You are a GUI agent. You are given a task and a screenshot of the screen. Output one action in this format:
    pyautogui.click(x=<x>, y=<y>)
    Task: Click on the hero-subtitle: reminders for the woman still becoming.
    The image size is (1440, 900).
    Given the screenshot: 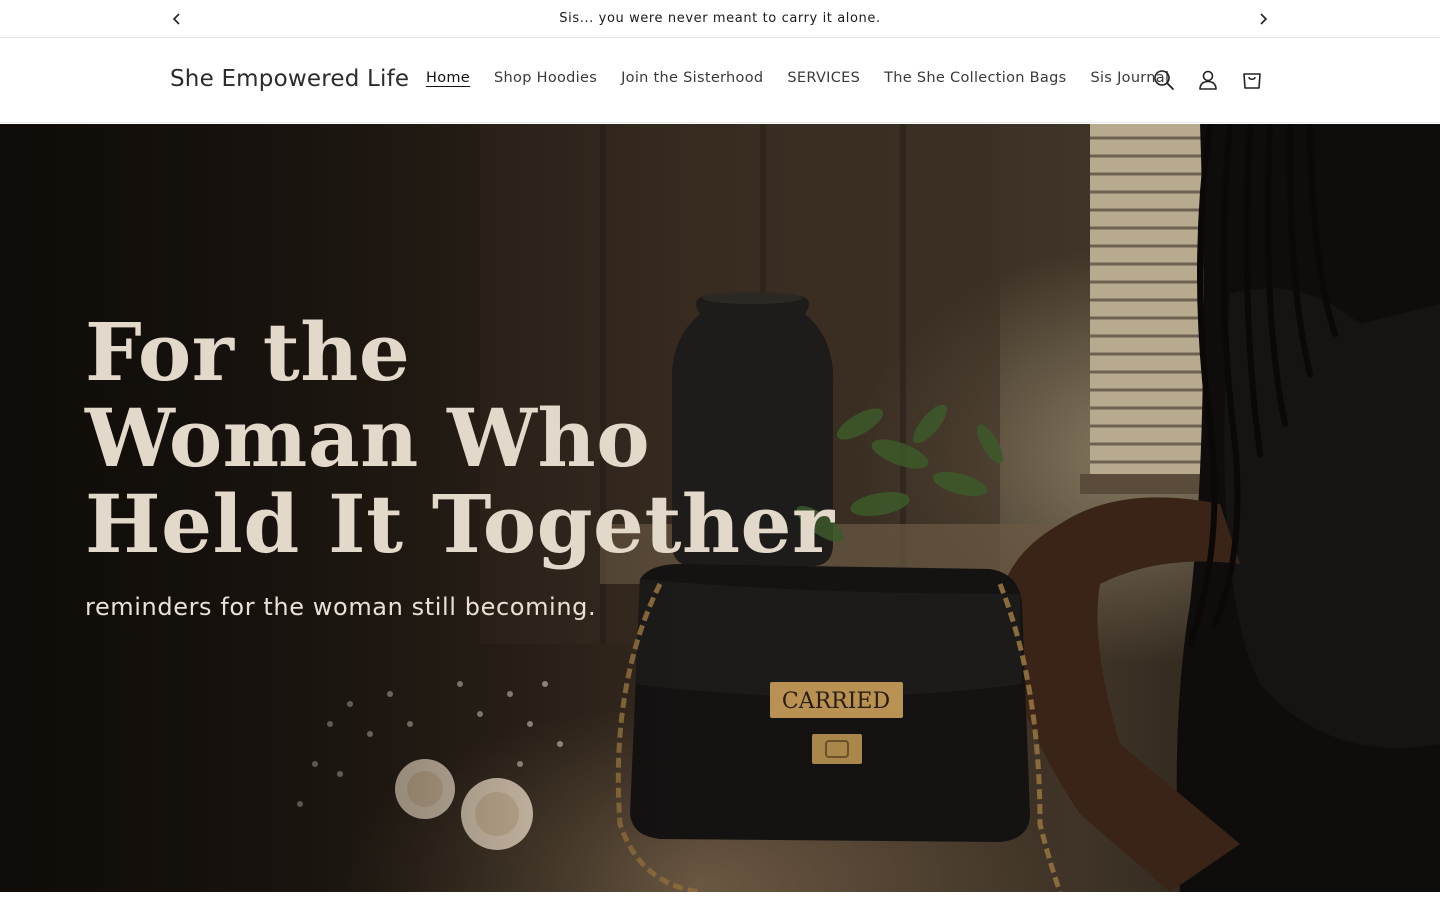 What is the action you would take?
    pyautogui.click(x=341, y=607)
    